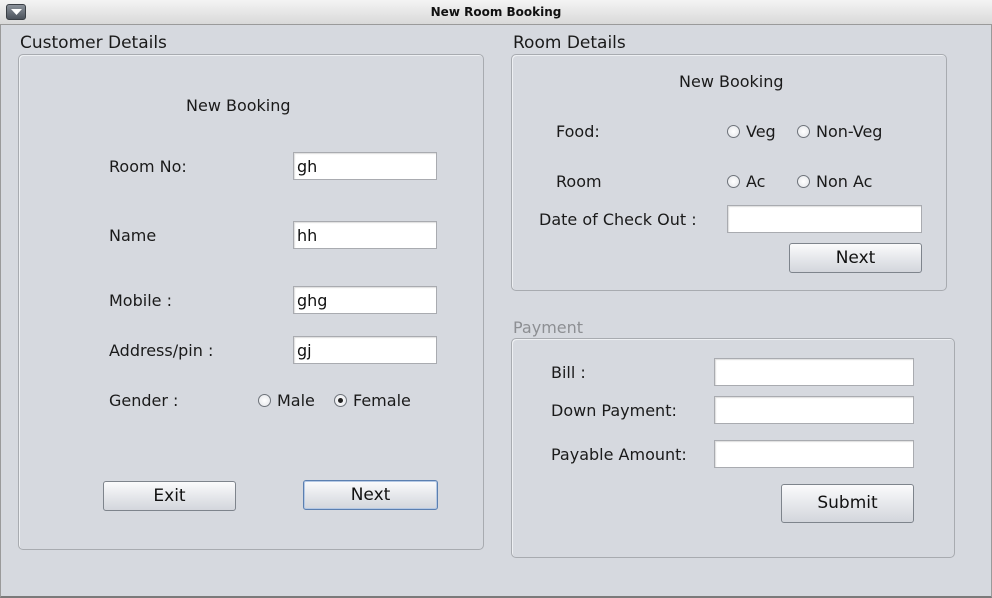 This screenshot has height=598, width=992. Describe the element at coordinates (619, 454) in the screenshot. I see `payable-amount-label: Payable Amount:` at that location.